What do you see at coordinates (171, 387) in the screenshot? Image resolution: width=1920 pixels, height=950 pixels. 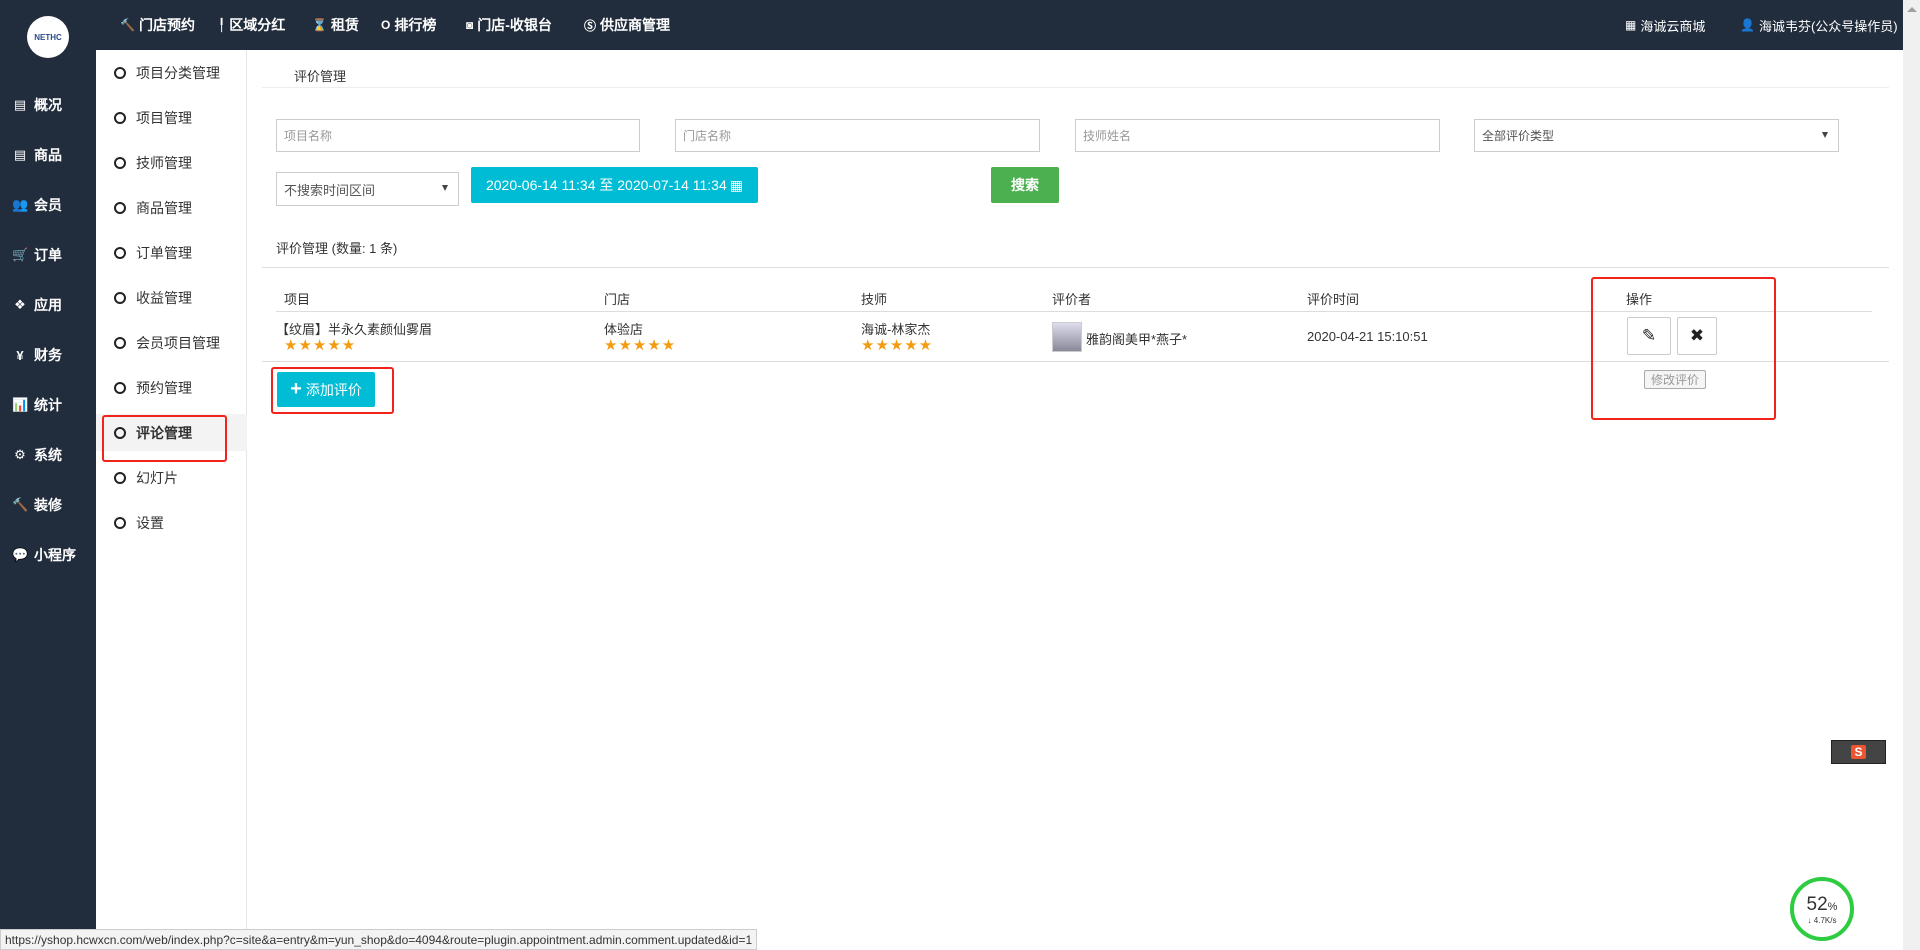 I see `subnav-item: 预约管理` at bounding box center [171, 387].